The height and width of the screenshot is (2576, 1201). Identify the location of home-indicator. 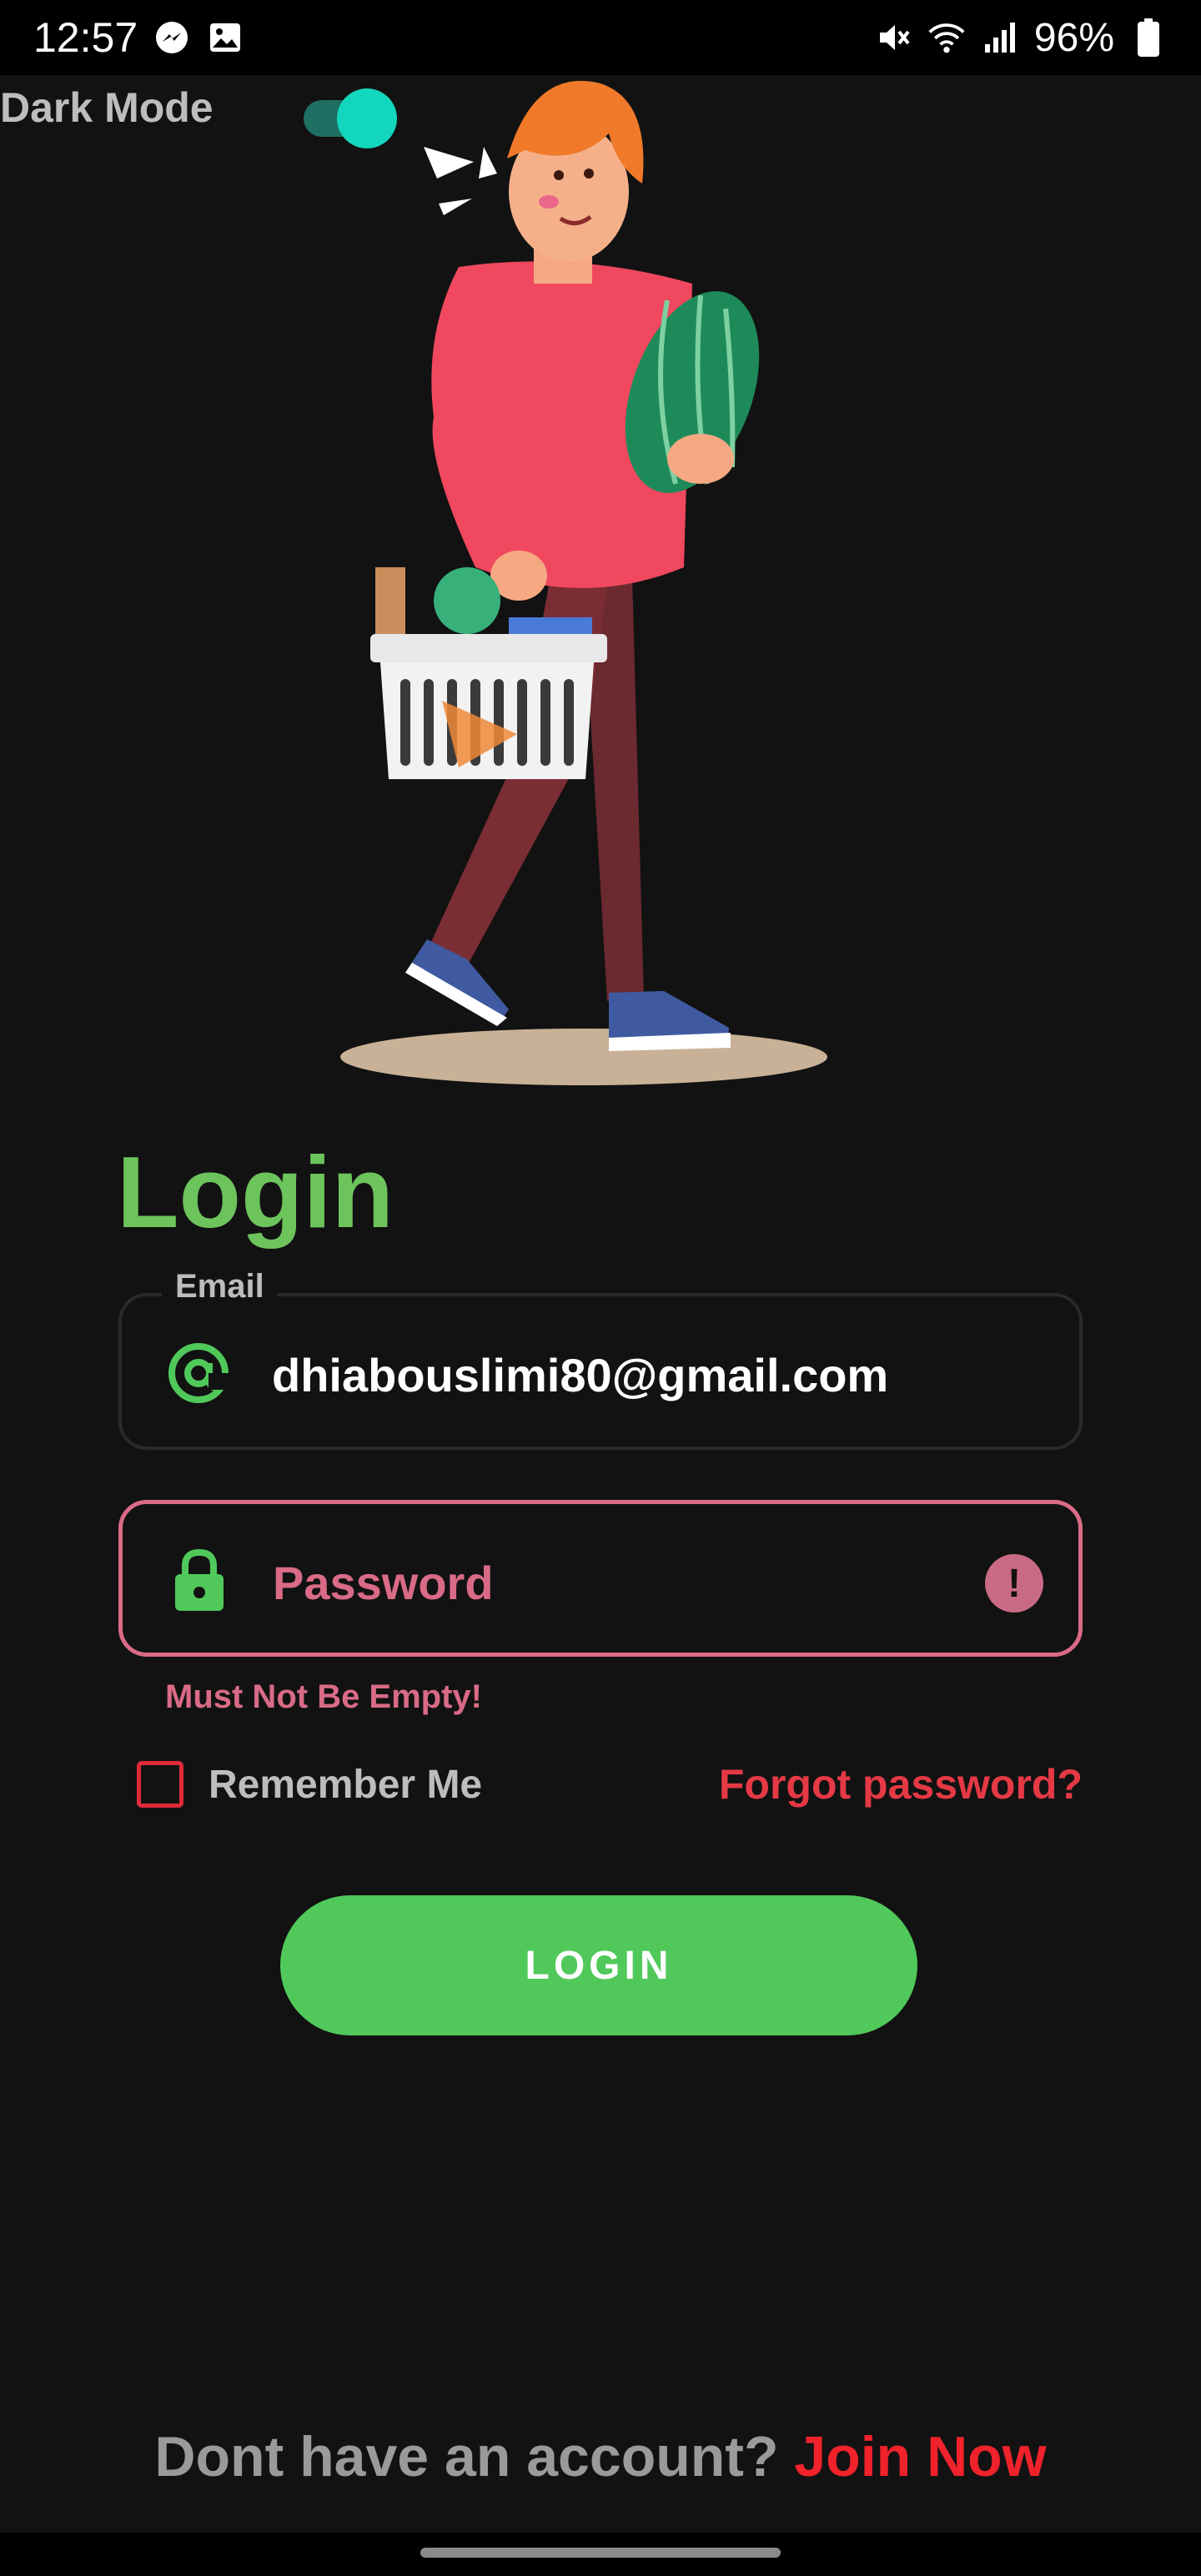
(601, 2553).